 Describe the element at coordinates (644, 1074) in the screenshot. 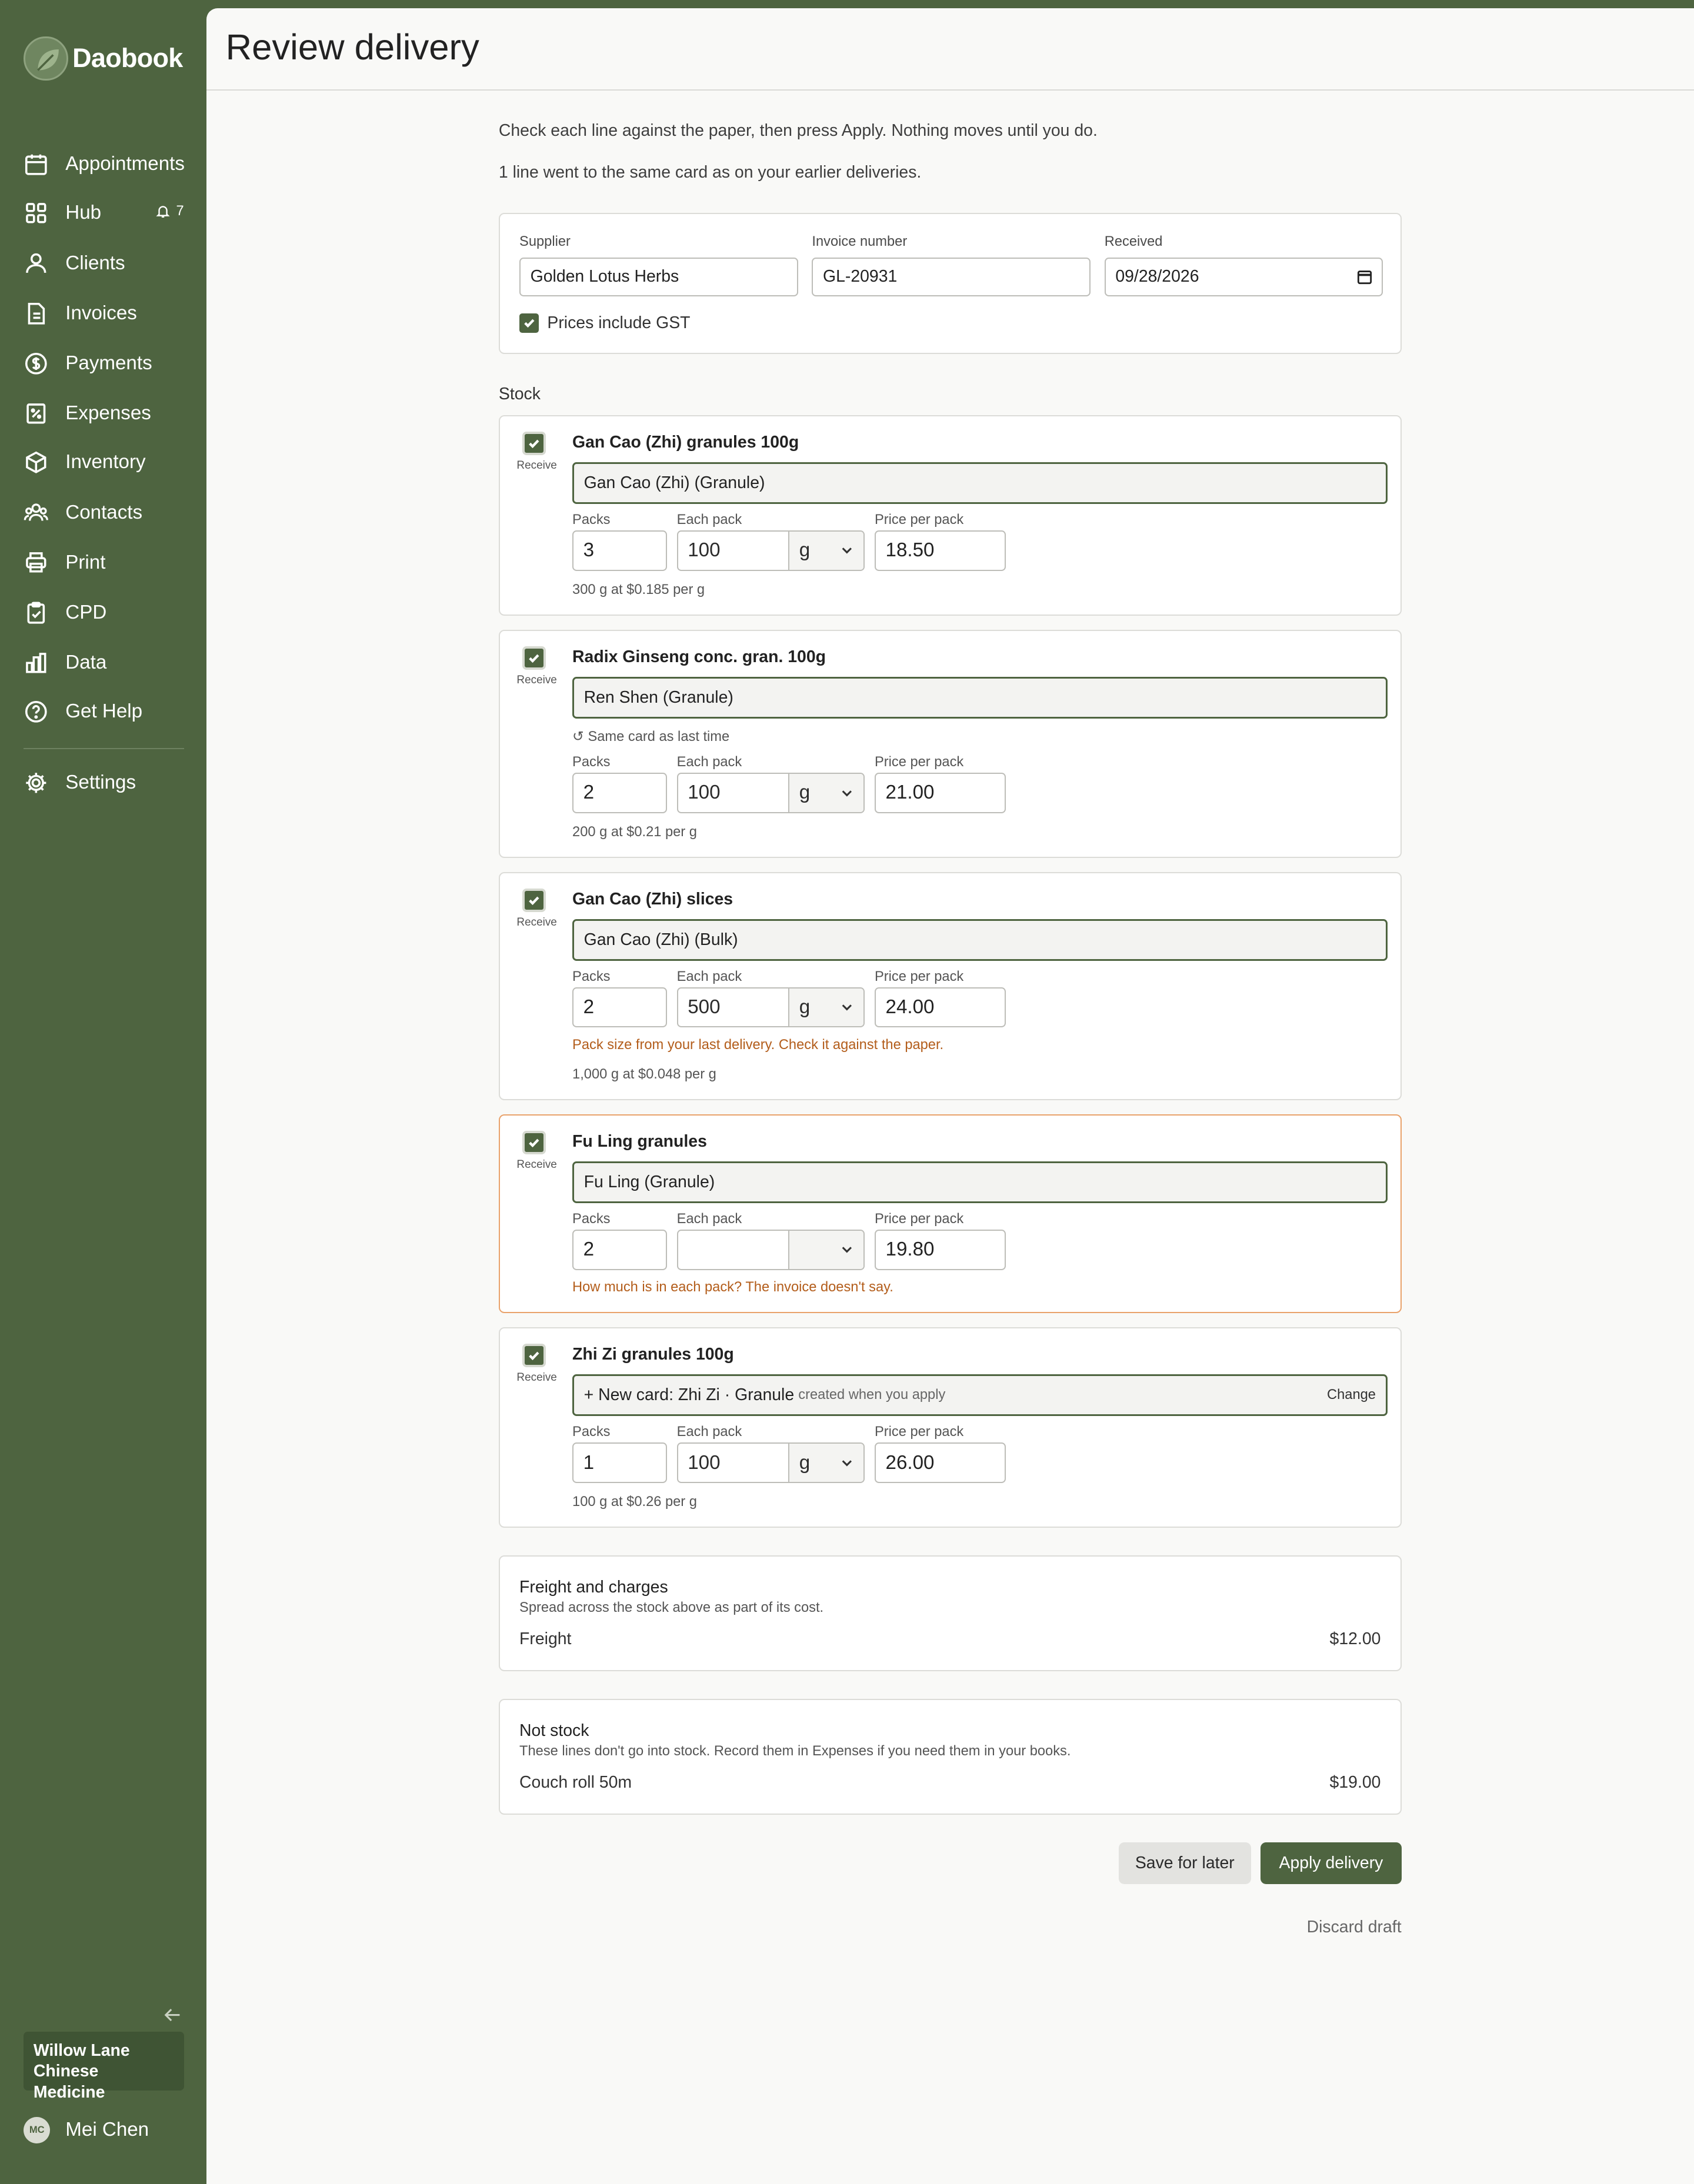

I see `cost-summary: 1,000 g at $0.048 per g` at that location.